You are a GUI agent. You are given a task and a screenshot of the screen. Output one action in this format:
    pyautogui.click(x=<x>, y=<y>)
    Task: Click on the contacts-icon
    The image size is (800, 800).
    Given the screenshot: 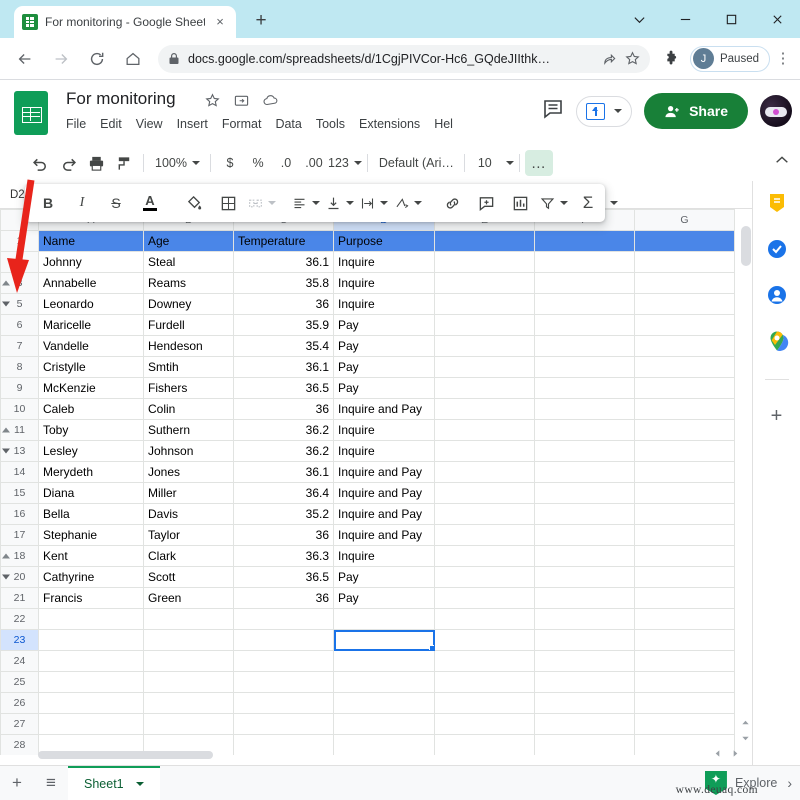 What is the action you would take?
    pyautogui.click(x=777, y=295)
    